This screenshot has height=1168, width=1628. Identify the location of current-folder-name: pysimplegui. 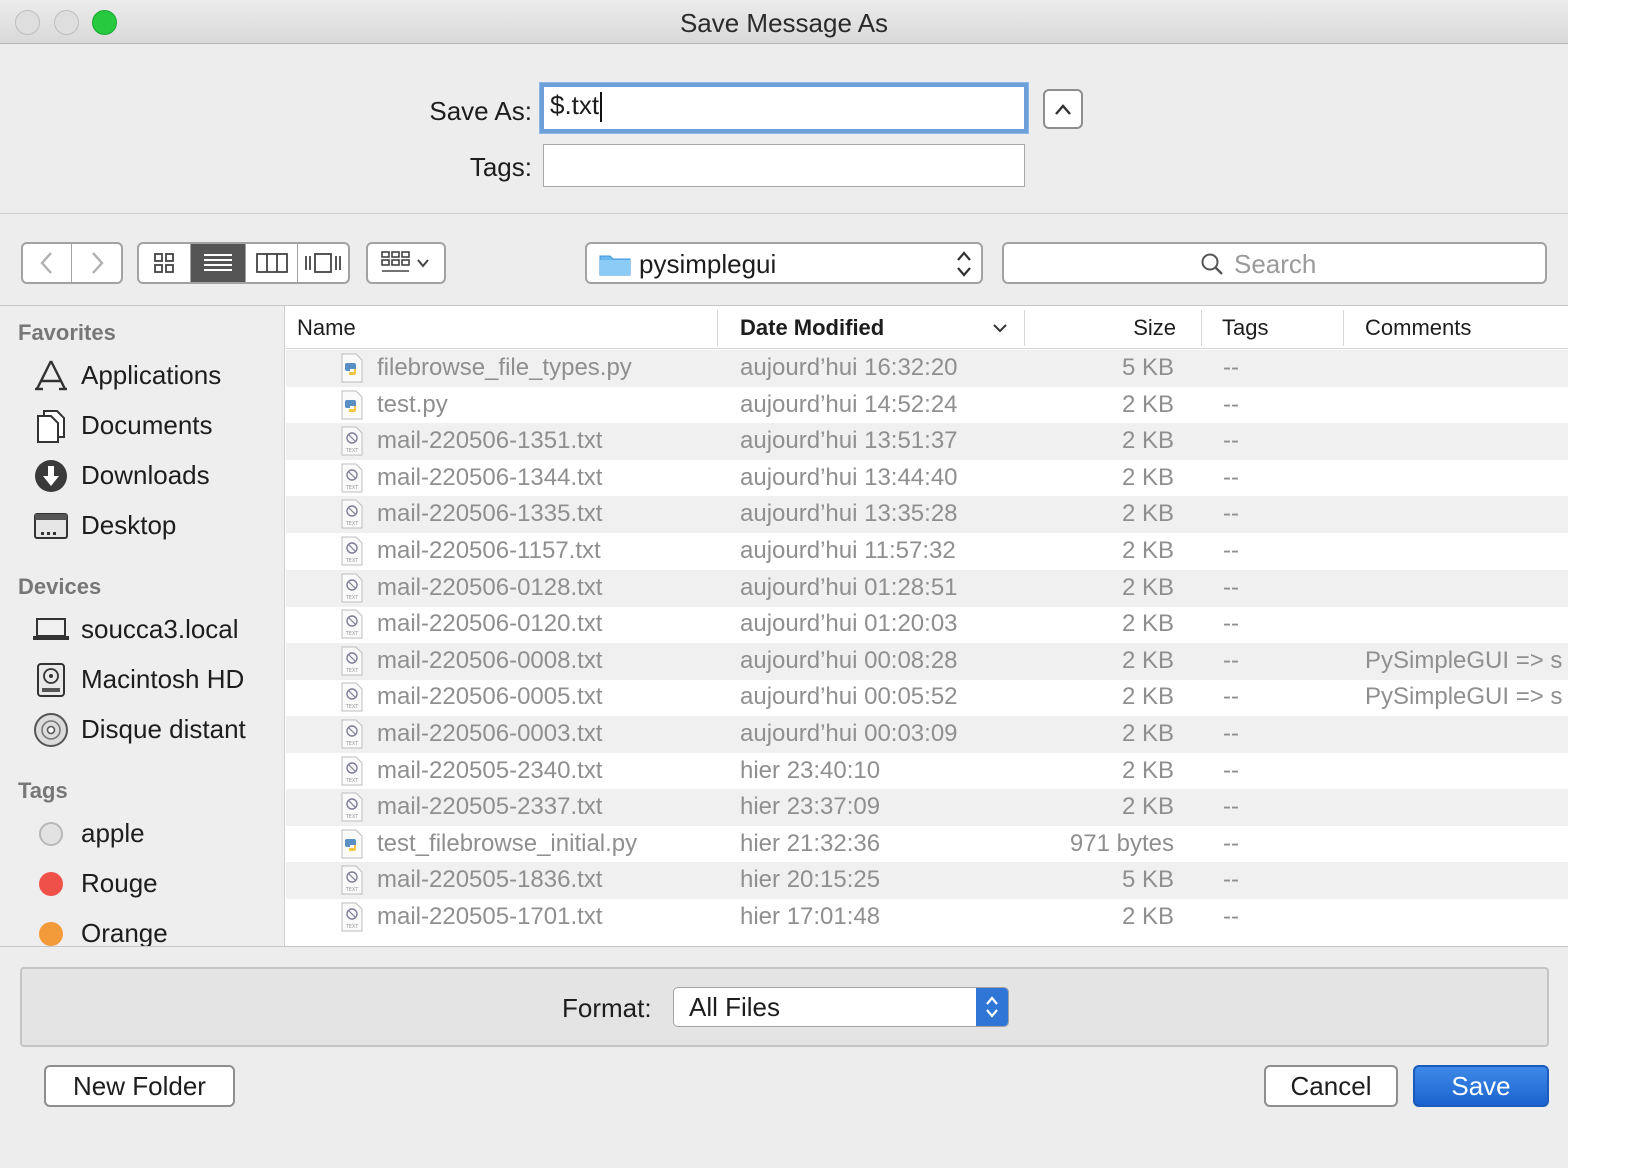
(708, 264).